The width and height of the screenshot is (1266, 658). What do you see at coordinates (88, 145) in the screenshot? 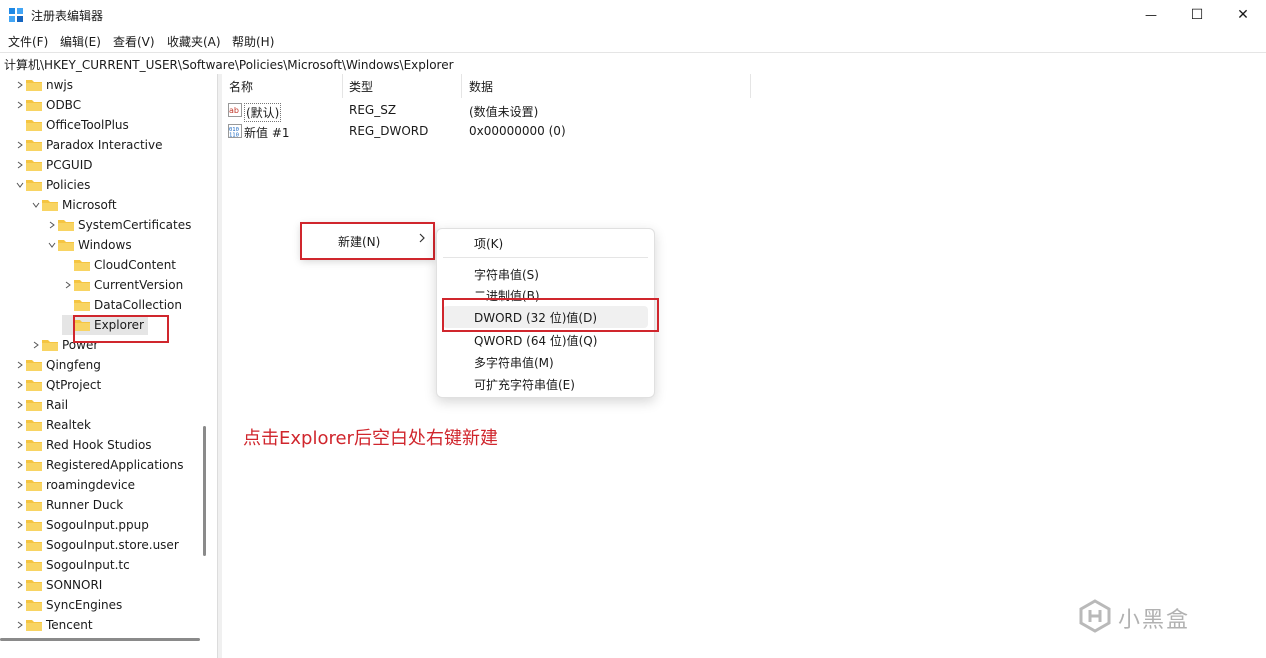
I see `tree-node-paradox: Paradox Interactive` at bounding box center [88, 145].